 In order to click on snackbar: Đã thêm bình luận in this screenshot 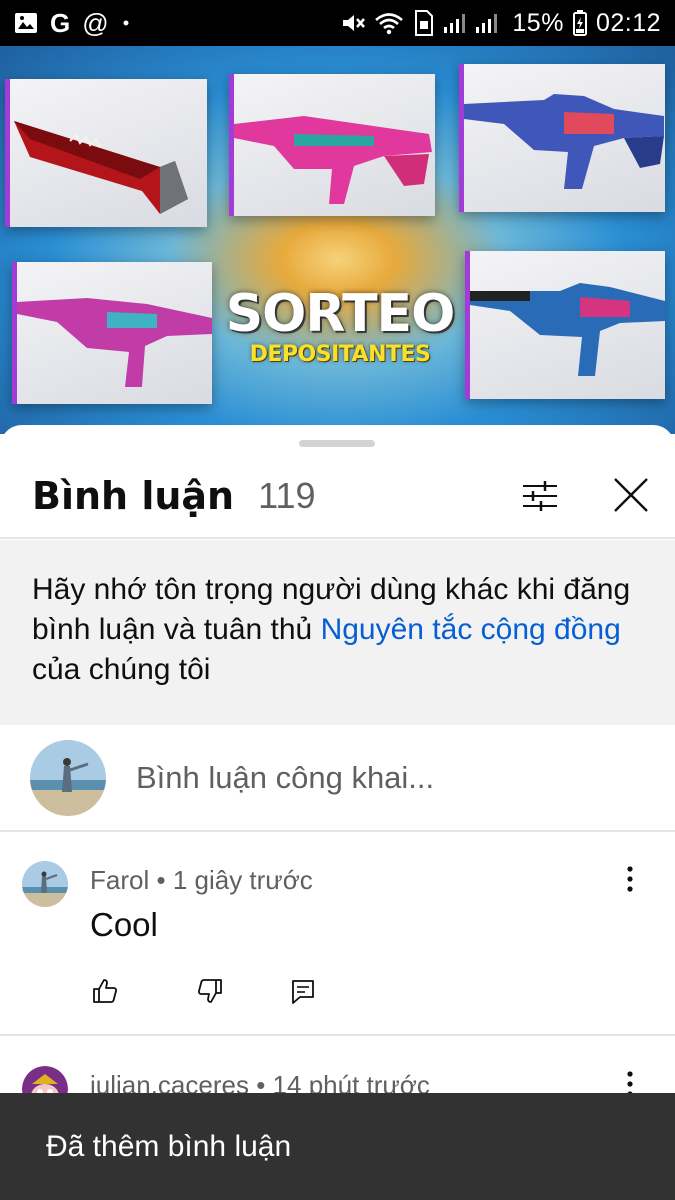, I will do `click(337, 1146)`.